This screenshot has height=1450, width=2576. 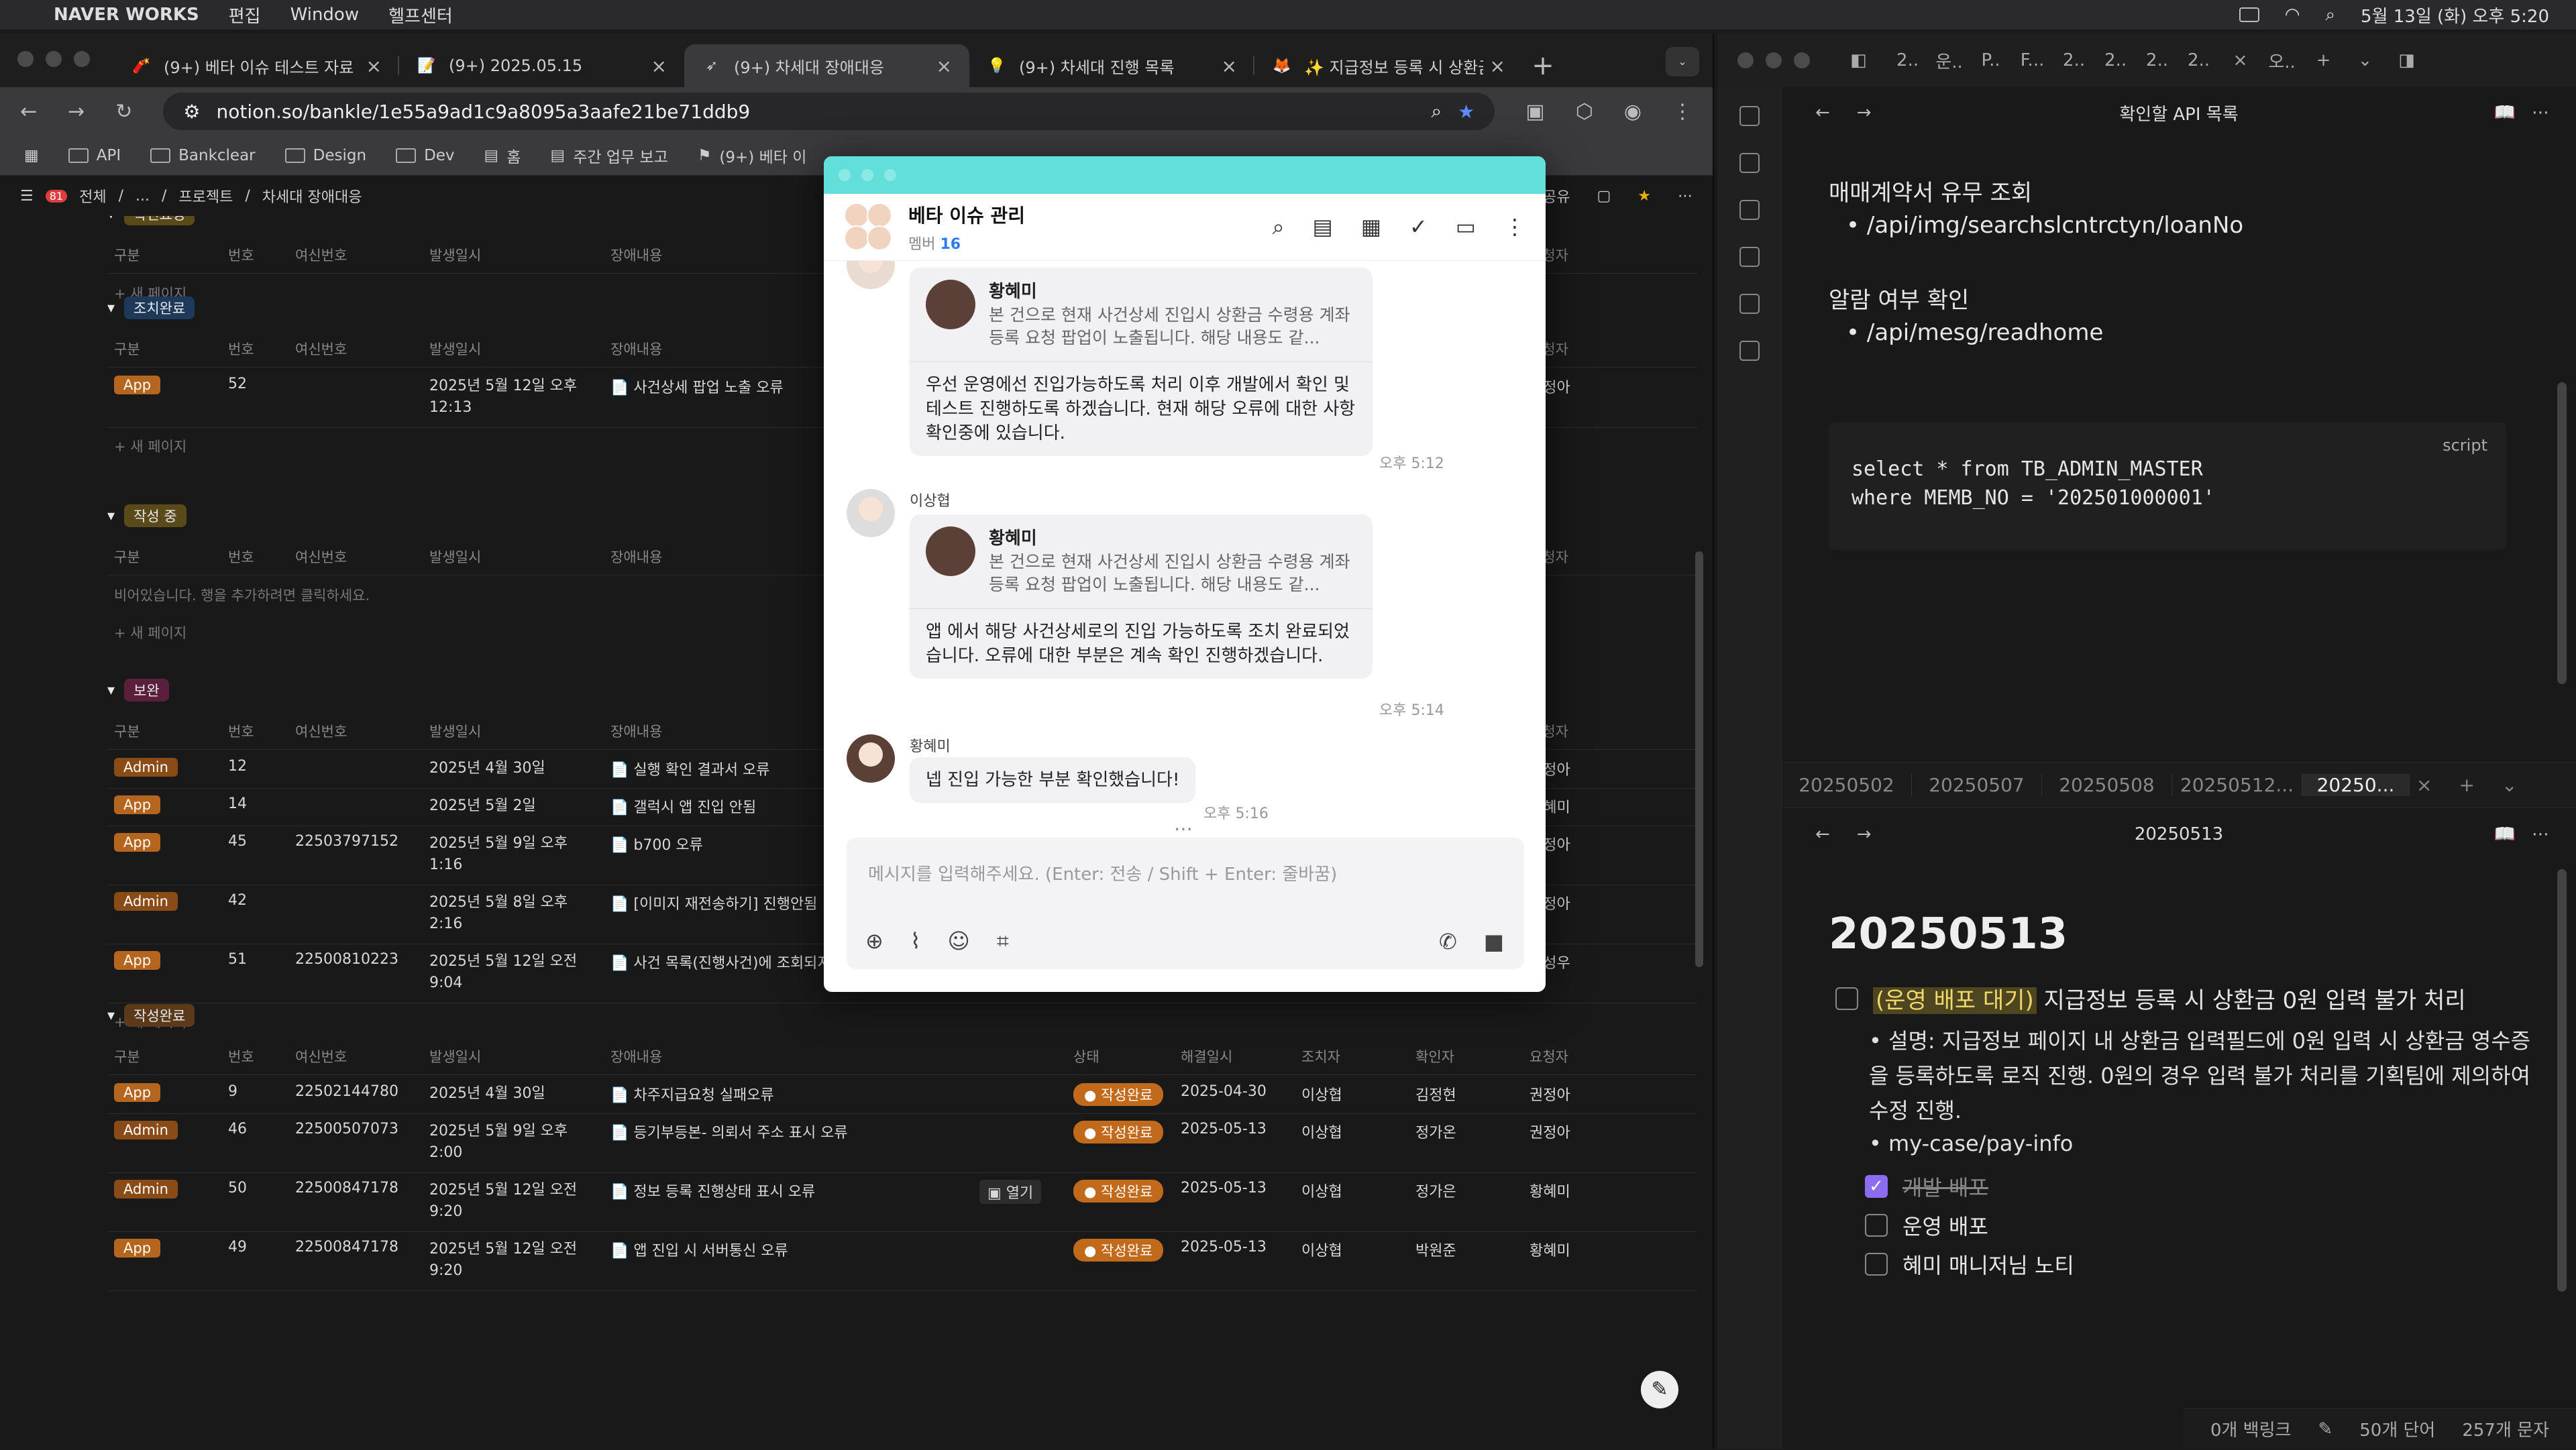 I want to click on bookmark-weekly: ▤ 주간 업무 보고, so click(x=608, y=155).